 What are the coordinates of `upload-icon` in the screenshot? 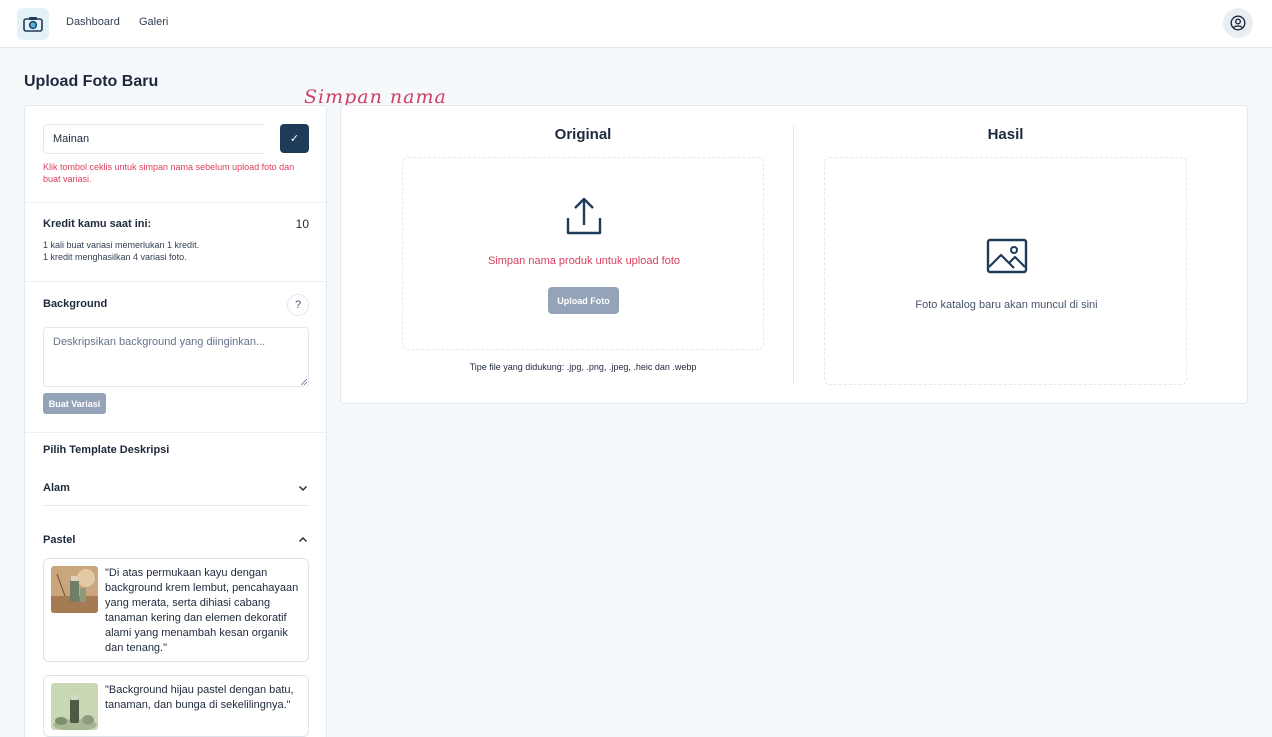 It's located at (584, 216).